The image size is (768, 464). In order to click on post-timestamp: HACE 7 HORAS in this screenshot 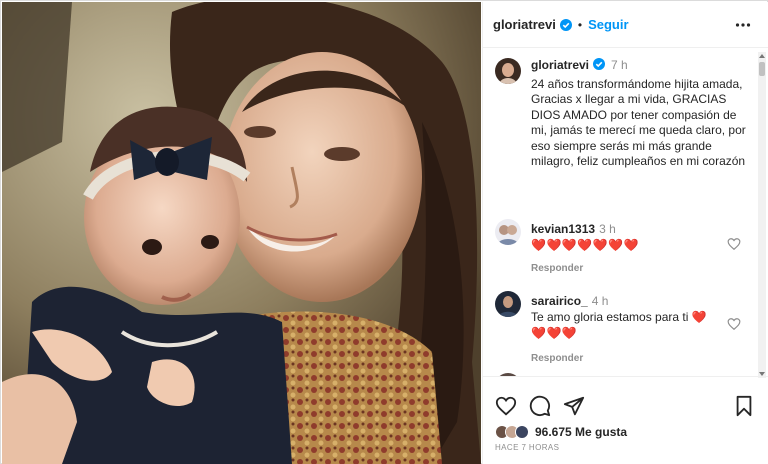, I will do `click(527, 447)`.